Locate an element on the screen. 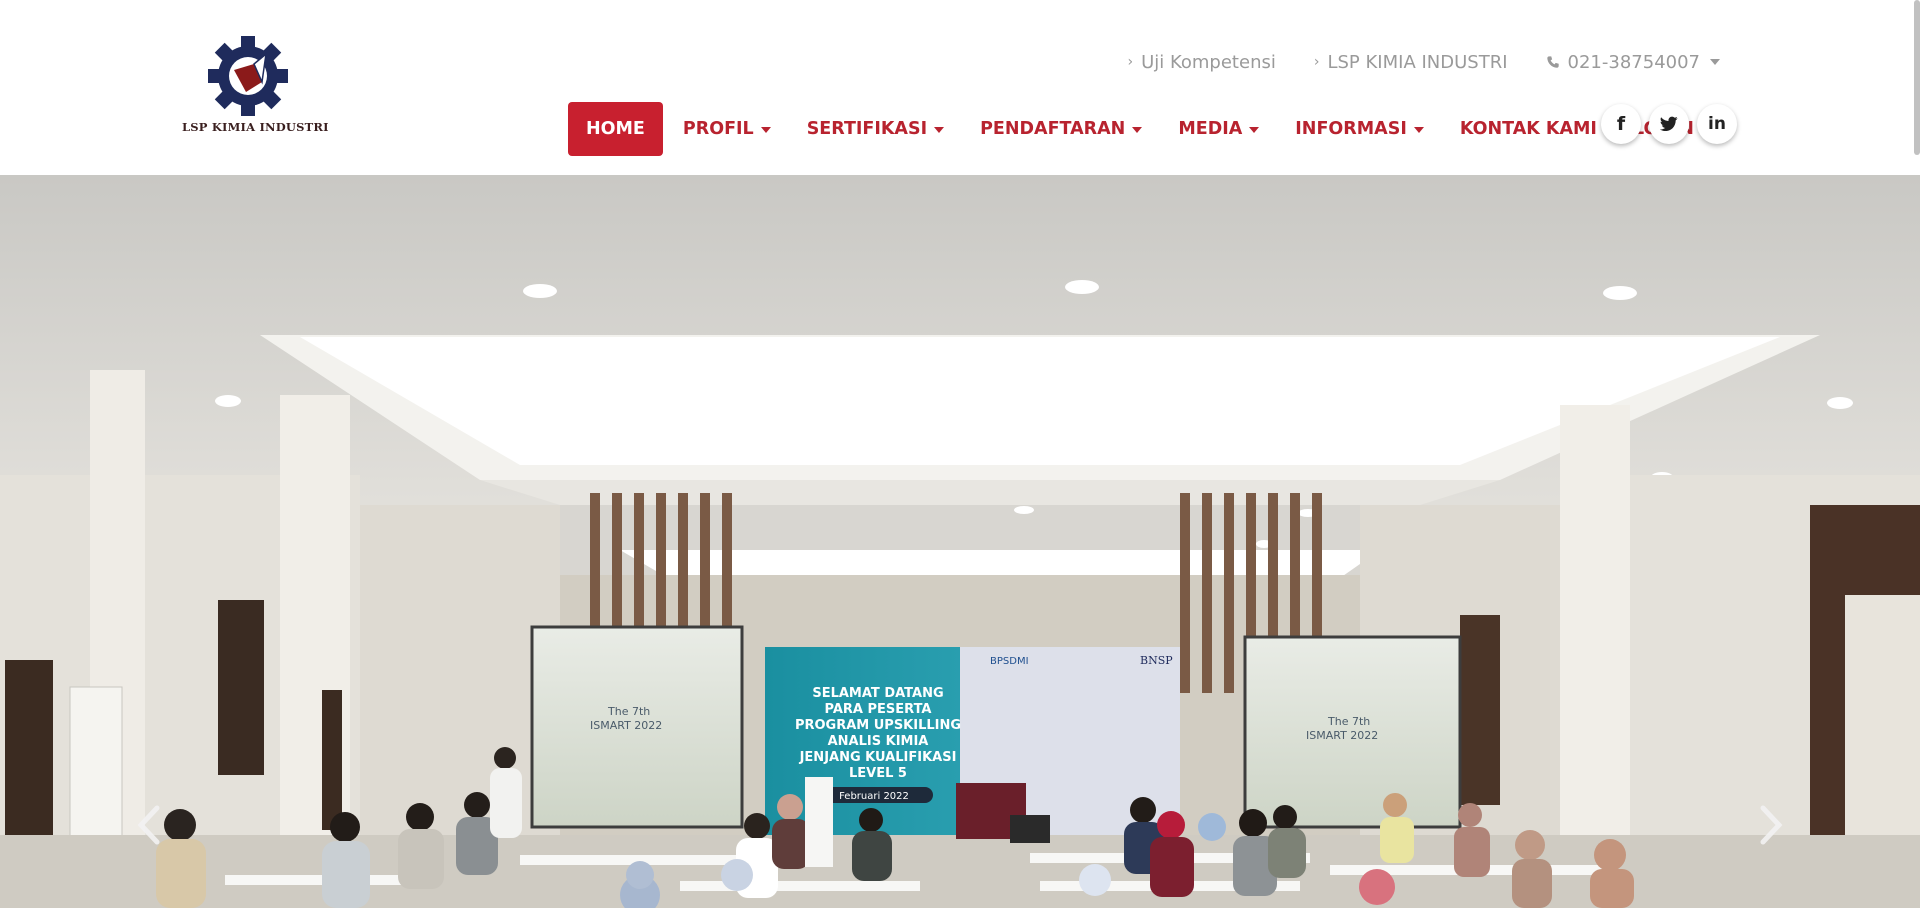 The image size is (1920, 908). nav-item-label: HOME is located at coordinates (615, 129).